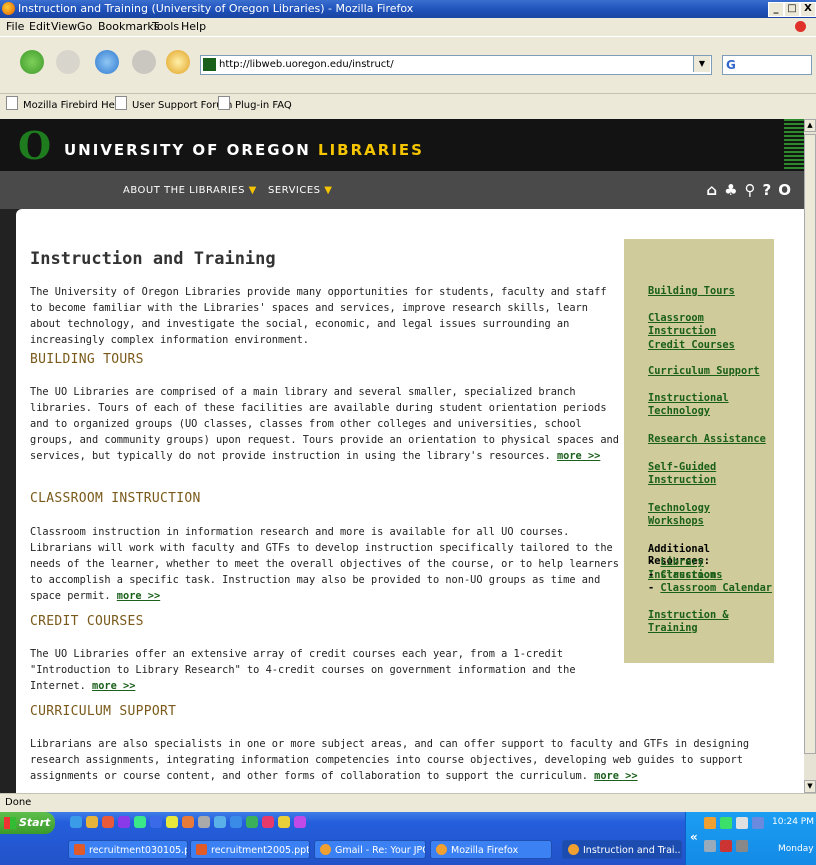 The height and width of the screenshot is (865, 816). I want to click on menu-edit: Edit, so click(39, 27).